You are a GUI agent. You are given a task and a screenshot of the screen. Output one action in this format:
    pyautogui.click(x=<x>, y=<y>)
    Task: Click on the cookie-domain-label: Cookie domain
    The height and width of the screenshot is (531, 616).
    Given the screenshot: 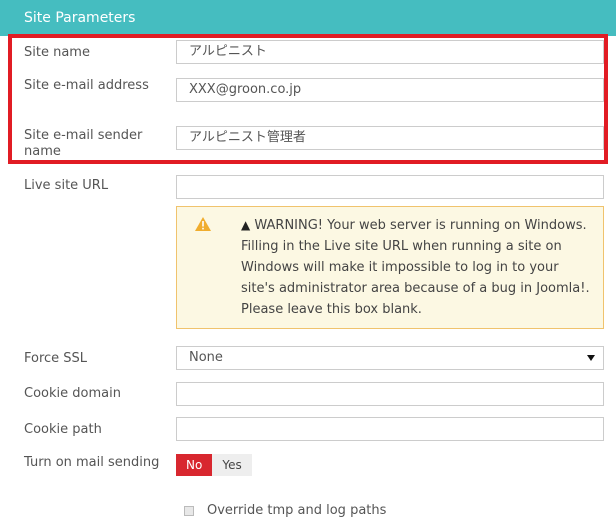 What is the action you would take?
    pyautogui.click(x=72, y=393)
    